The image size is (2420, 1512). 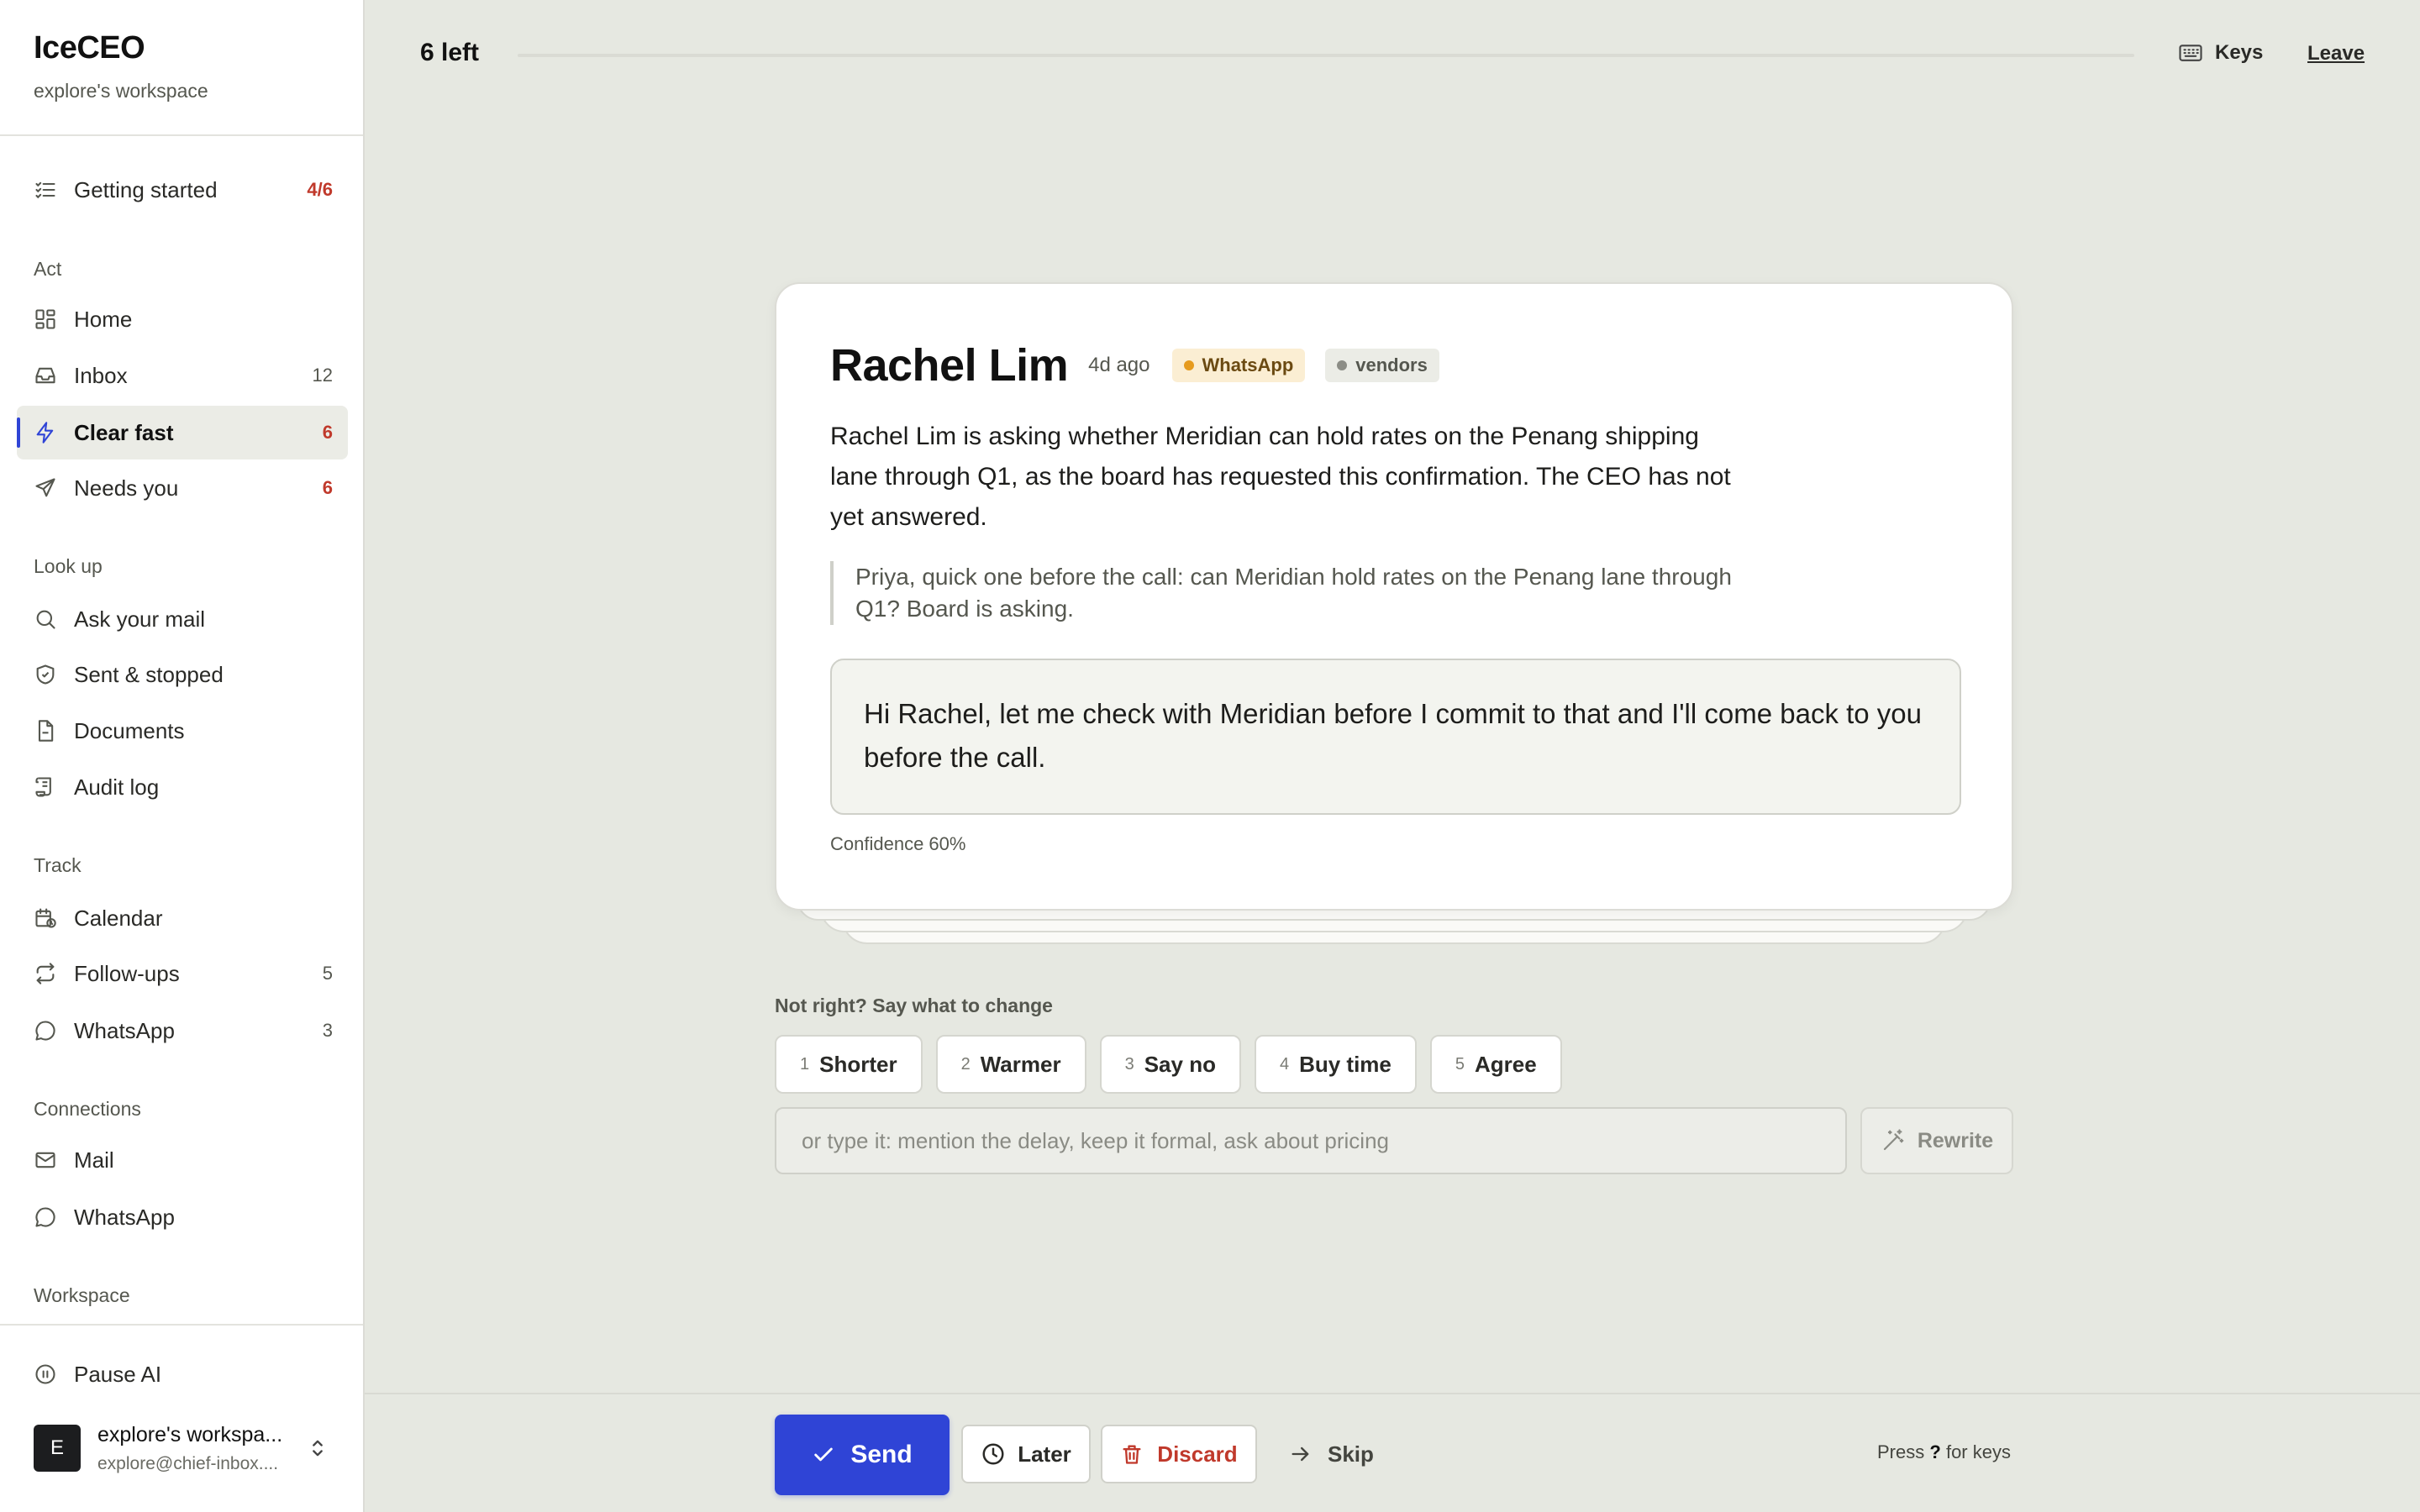 I want to click on sidebar-item-sent-stopped: Sent & stopped, so click(x=182, y=674).